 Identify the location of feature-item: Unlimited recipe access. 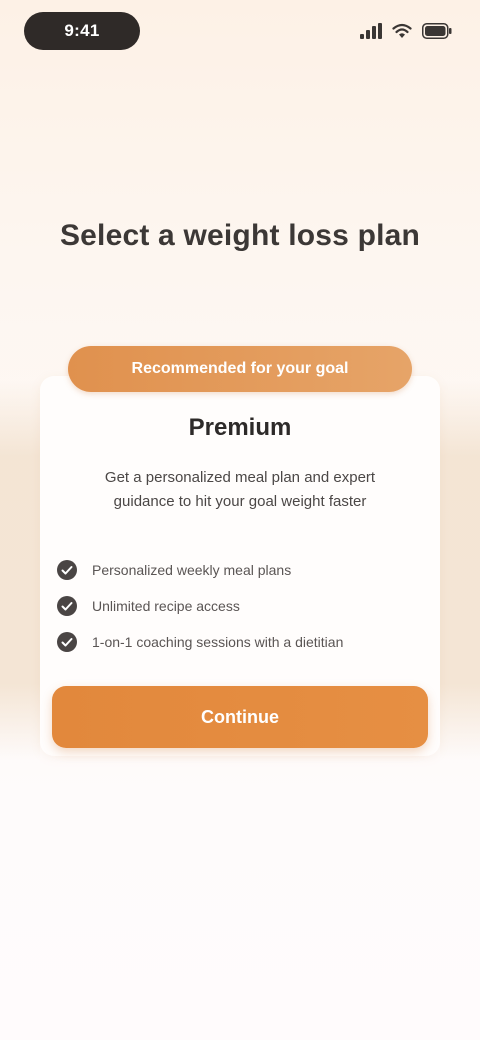
(236, 606).